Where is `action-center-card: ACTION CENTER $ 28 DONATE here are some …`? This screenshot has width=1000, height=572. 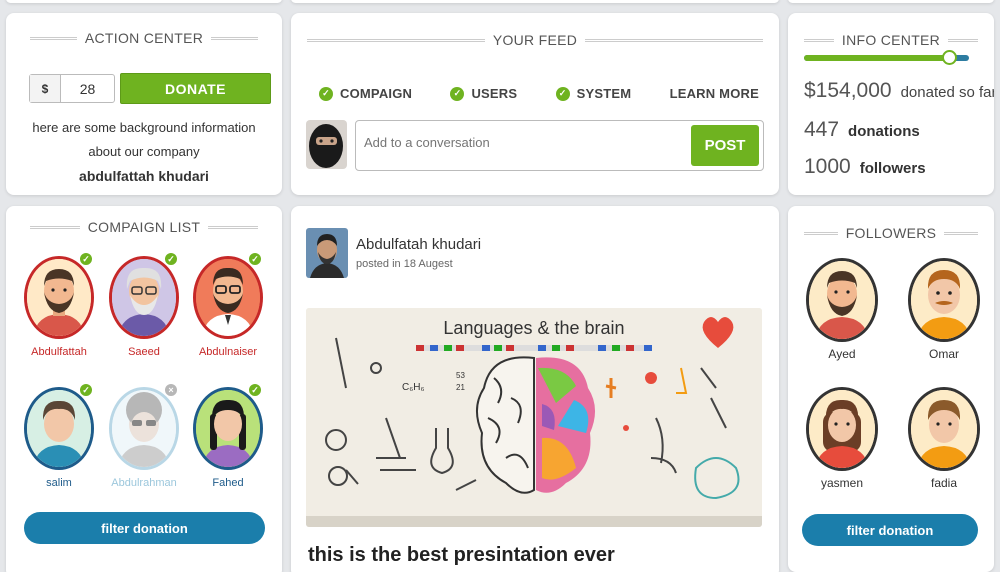
action-center-card: ACTION CENTER $ 28 DONATE here are some … is located at coordinates (144, 104).